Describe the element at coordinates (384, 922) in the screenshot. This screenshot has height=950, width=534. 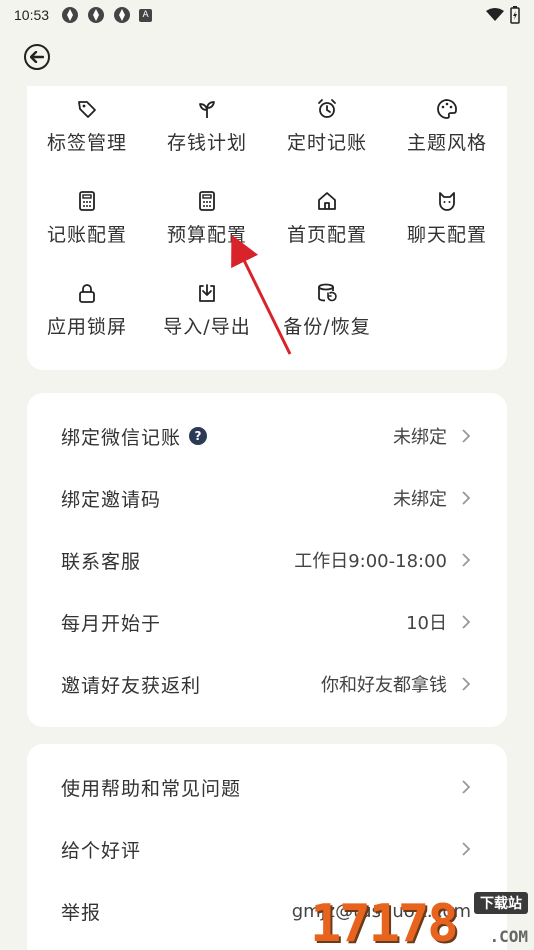
I see `watermark-logo: 17178` at that location.